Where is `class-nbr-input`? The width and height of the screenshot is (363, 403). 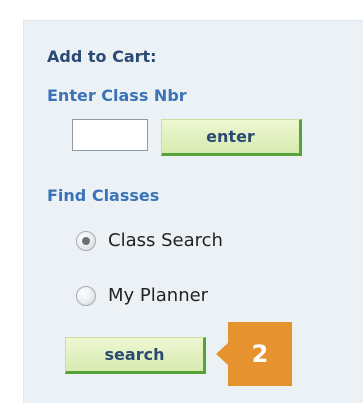
class-nbr-input is located at coordinates (110, 135).